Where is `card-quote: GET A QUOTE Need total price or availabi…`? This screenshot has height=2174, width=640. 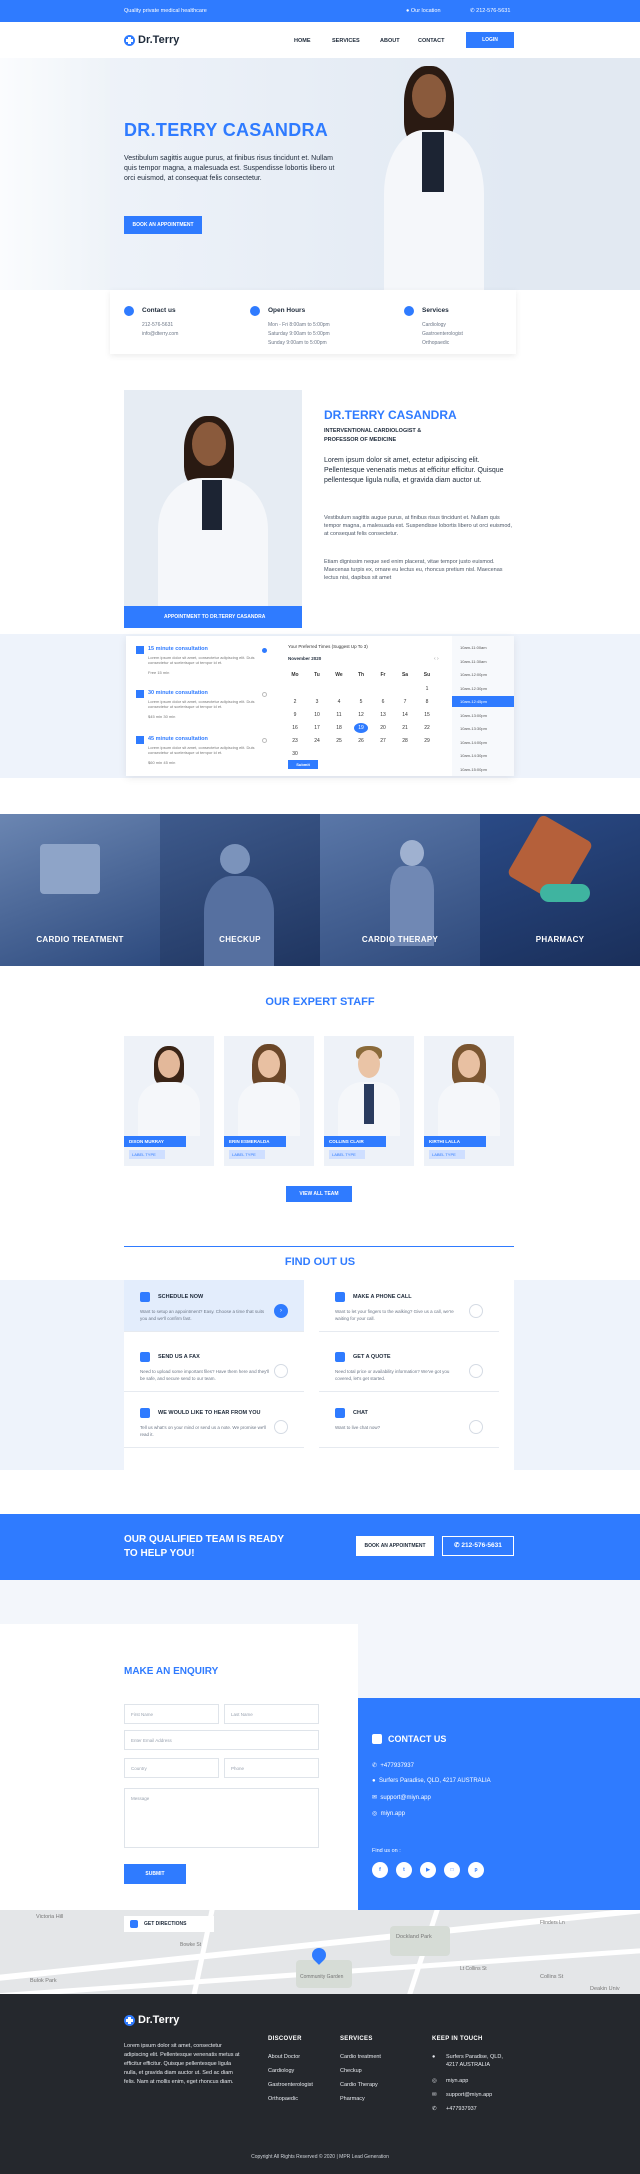 card-quote: GET A QUOTE Need total price or availabi… is located at coordinates (409, 1366).